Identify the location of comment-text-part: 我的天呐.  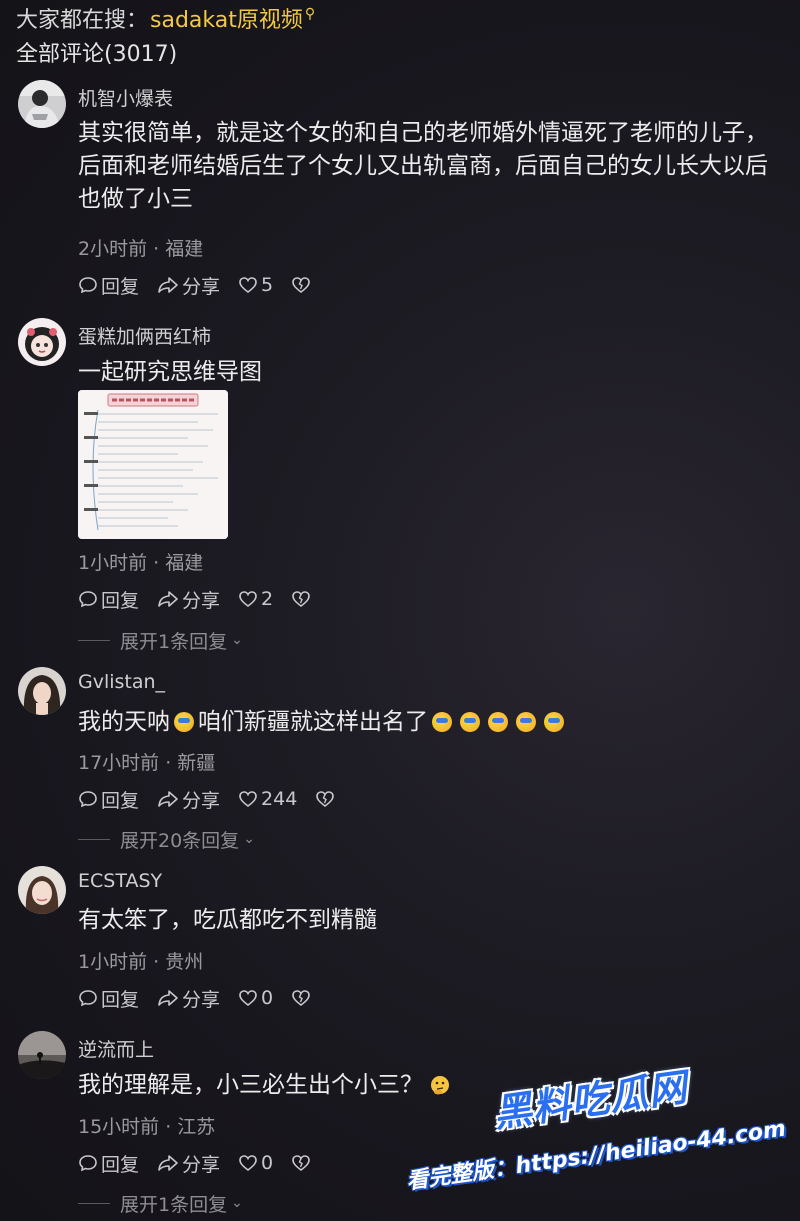
(124, 722).